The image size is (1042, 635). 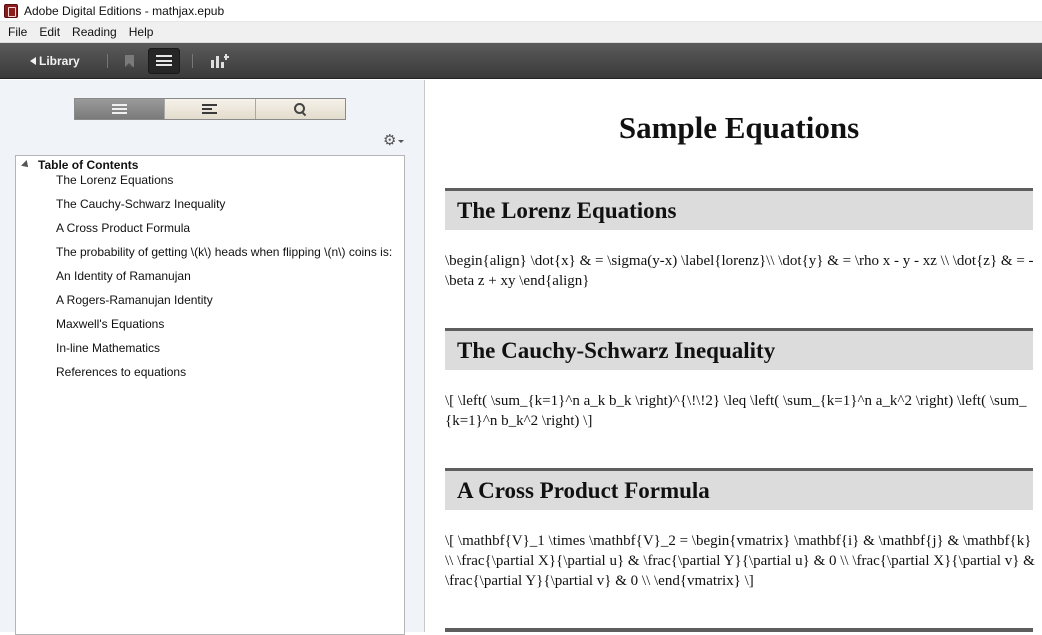 I want to click on view-switcher, so click(x=210, y=109).